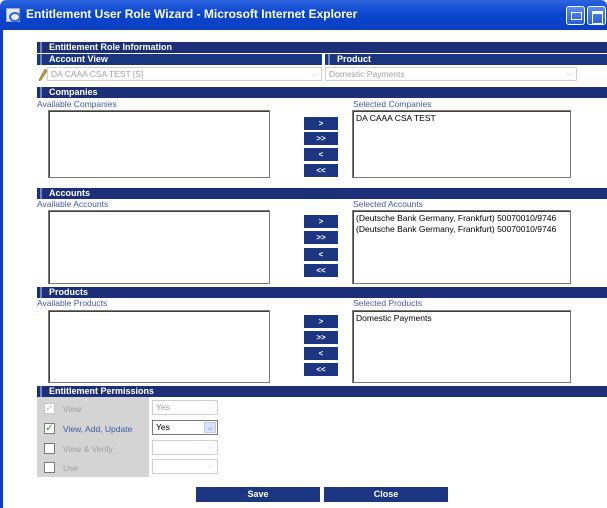  Describe the element at coordinates (179, 59) in the screenshot. I see `account-view-header: Account View` at that location.